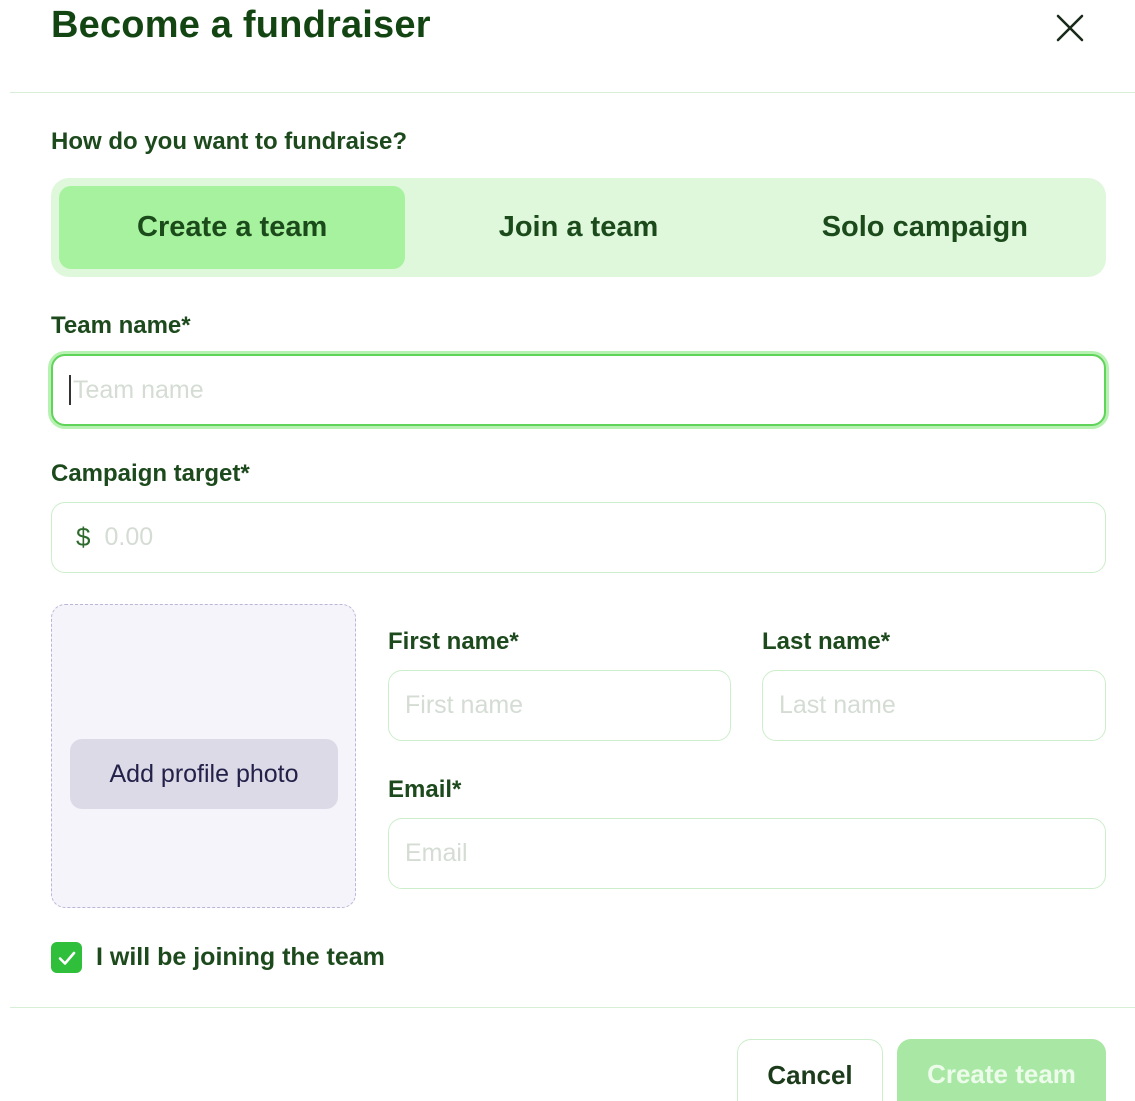  I want to click on team-name-input: Team name, so click(578, 390).